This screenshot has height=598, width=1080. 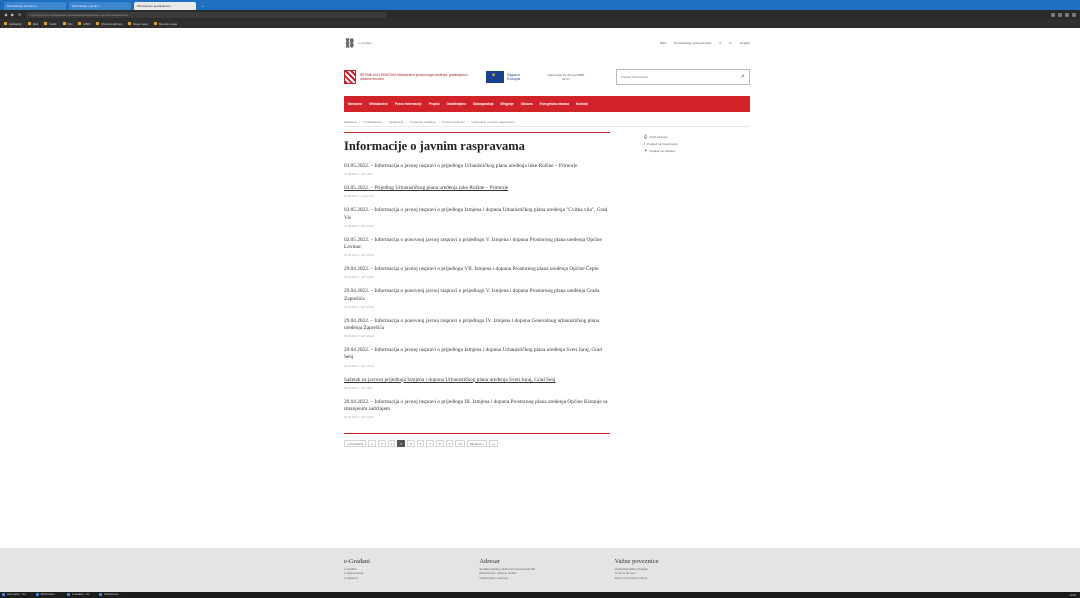 What do you see at coordinates (483, 104) in the screenshot?
I see `nav-item: Stanogradnja` at bounding box center [483, 104].